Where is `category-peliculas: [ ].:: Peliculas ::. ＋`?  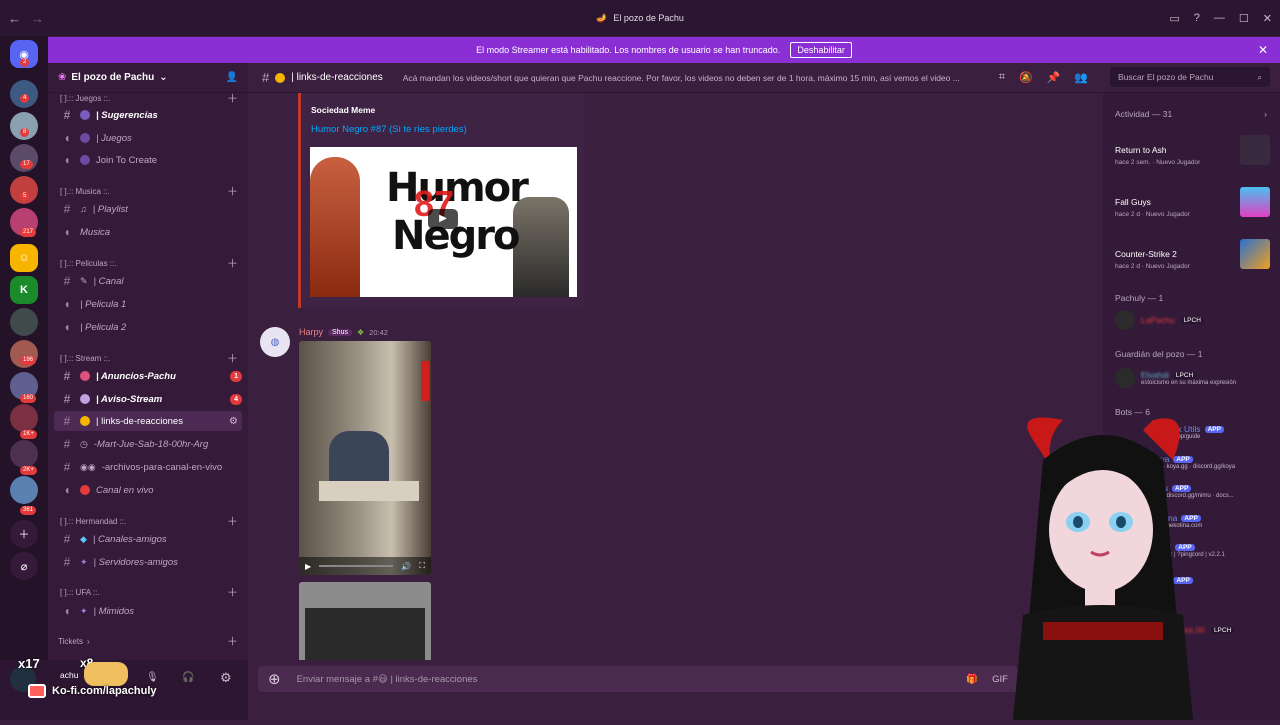
category-peliculas: [ ].:: Peliculas ::. ＋ is located at coordinates (149, 263).